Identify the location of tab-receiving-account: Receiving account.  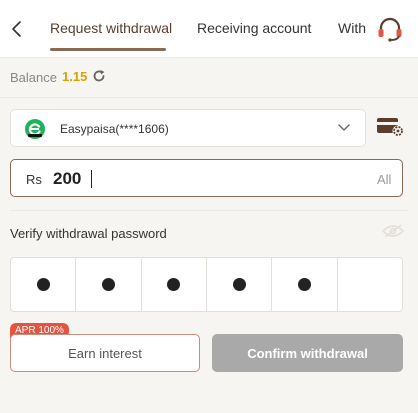
(254, 28).